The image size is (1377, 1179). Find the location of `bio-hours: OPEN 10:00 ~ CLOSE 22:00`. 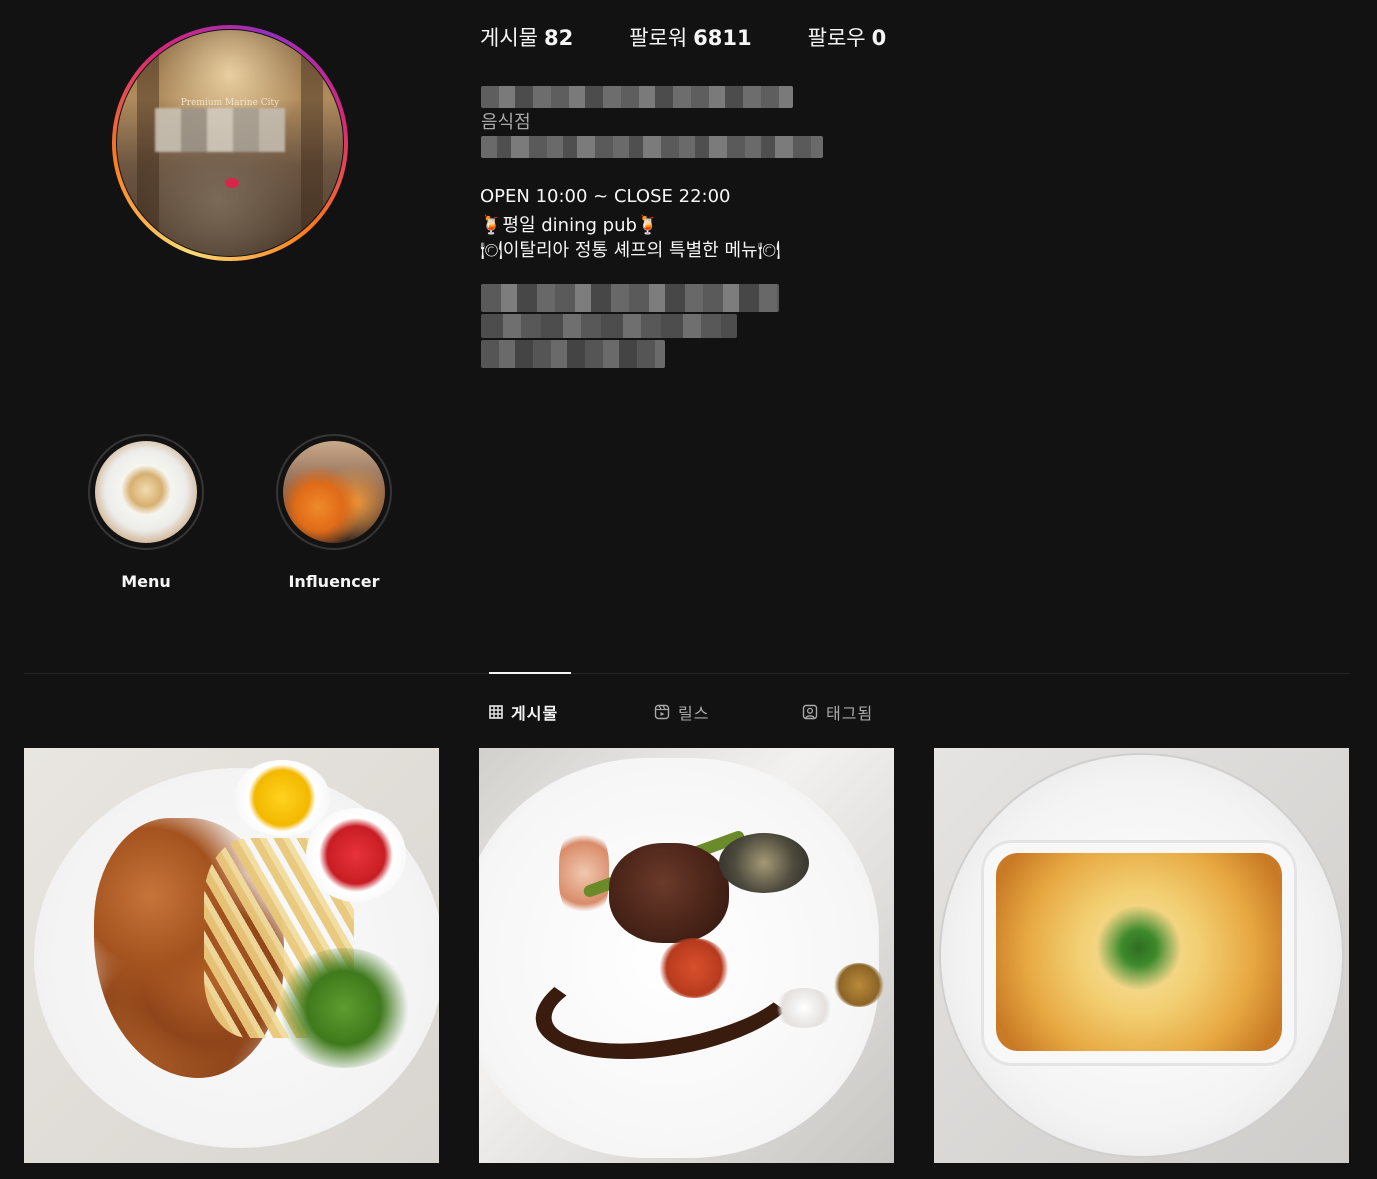

bio-hours: OPEN 10:00 ~ CLOSE 22:00 is located at coordinates (605, 196).